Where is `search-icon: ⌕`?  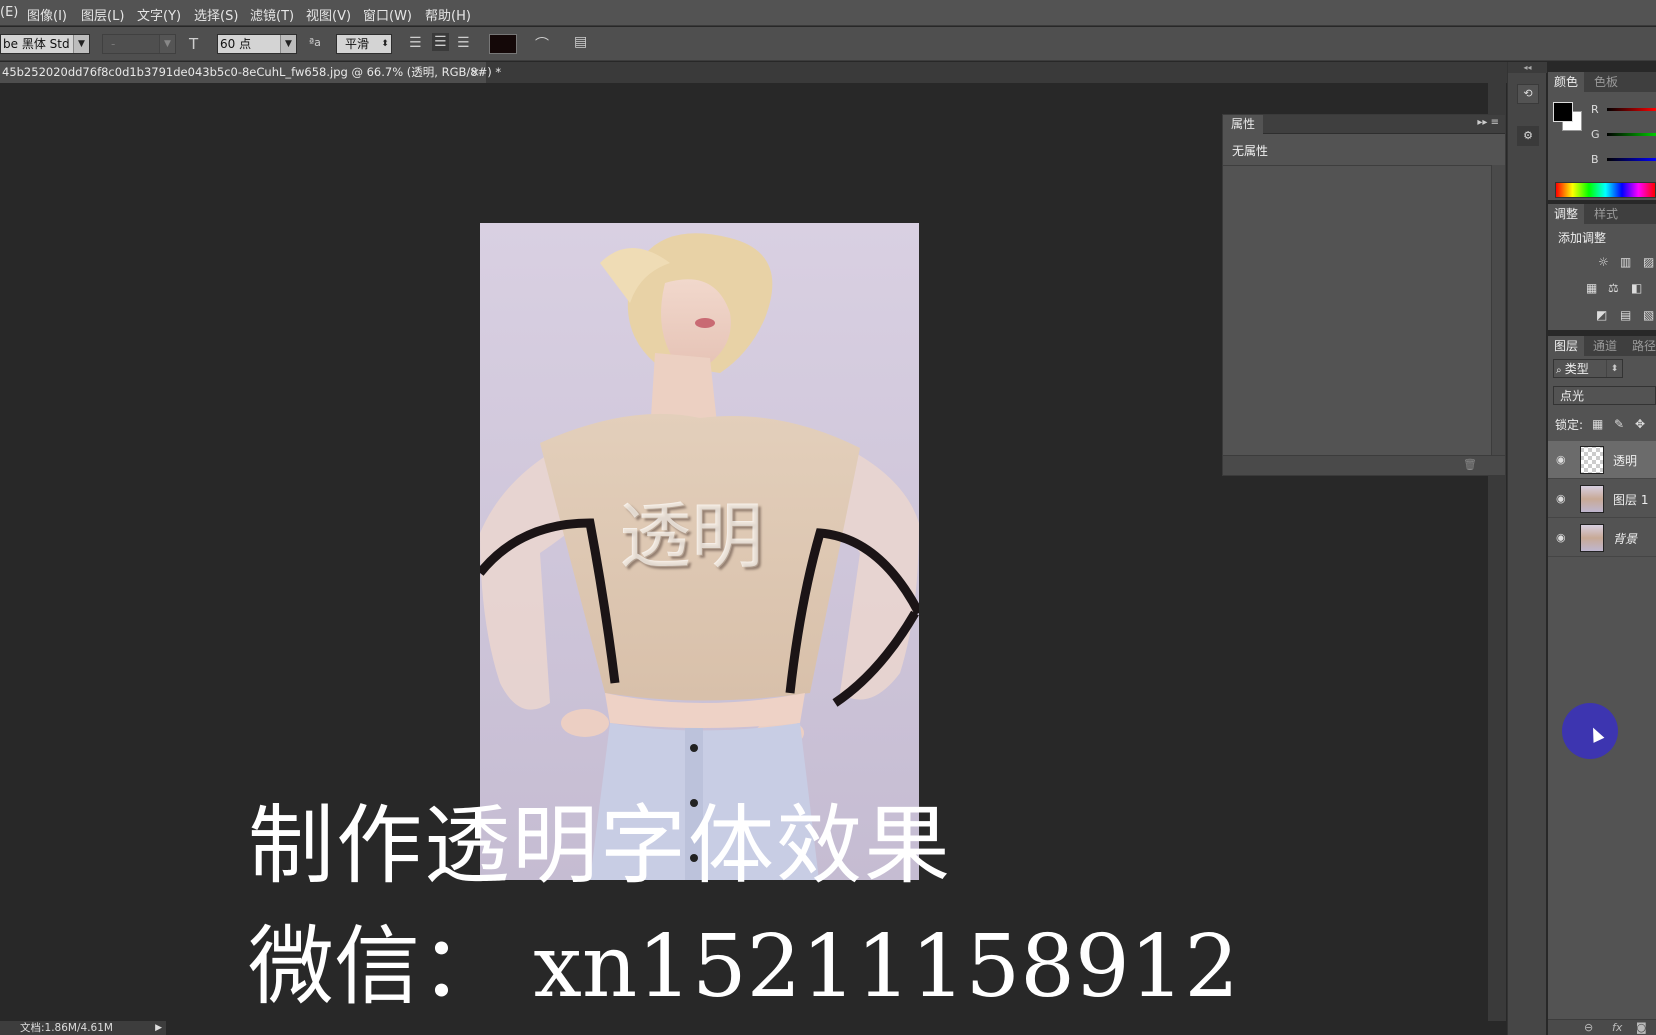 search-icon: ⌕ is located at coordinates (1560, 370).